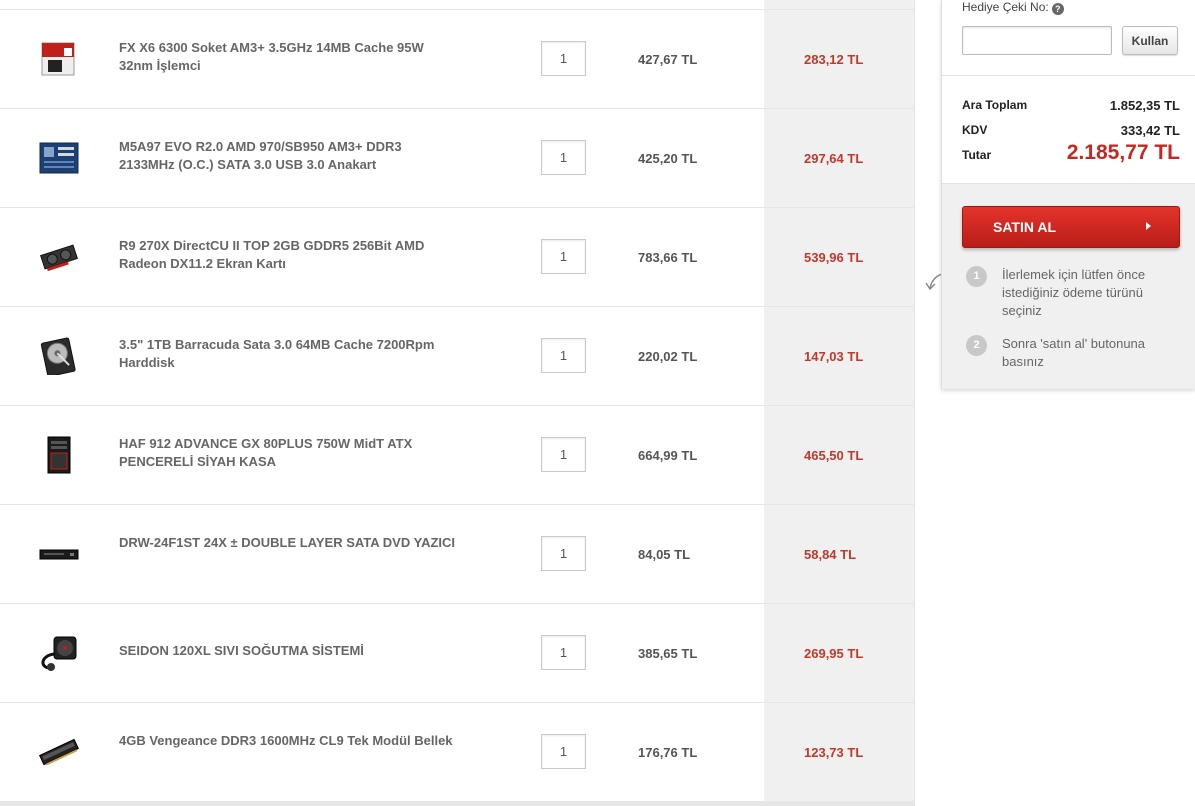  What do you see at coordinates (59, 455) in the screenshot?
I see `pc-case-icon` at bounding box center [59, 455].